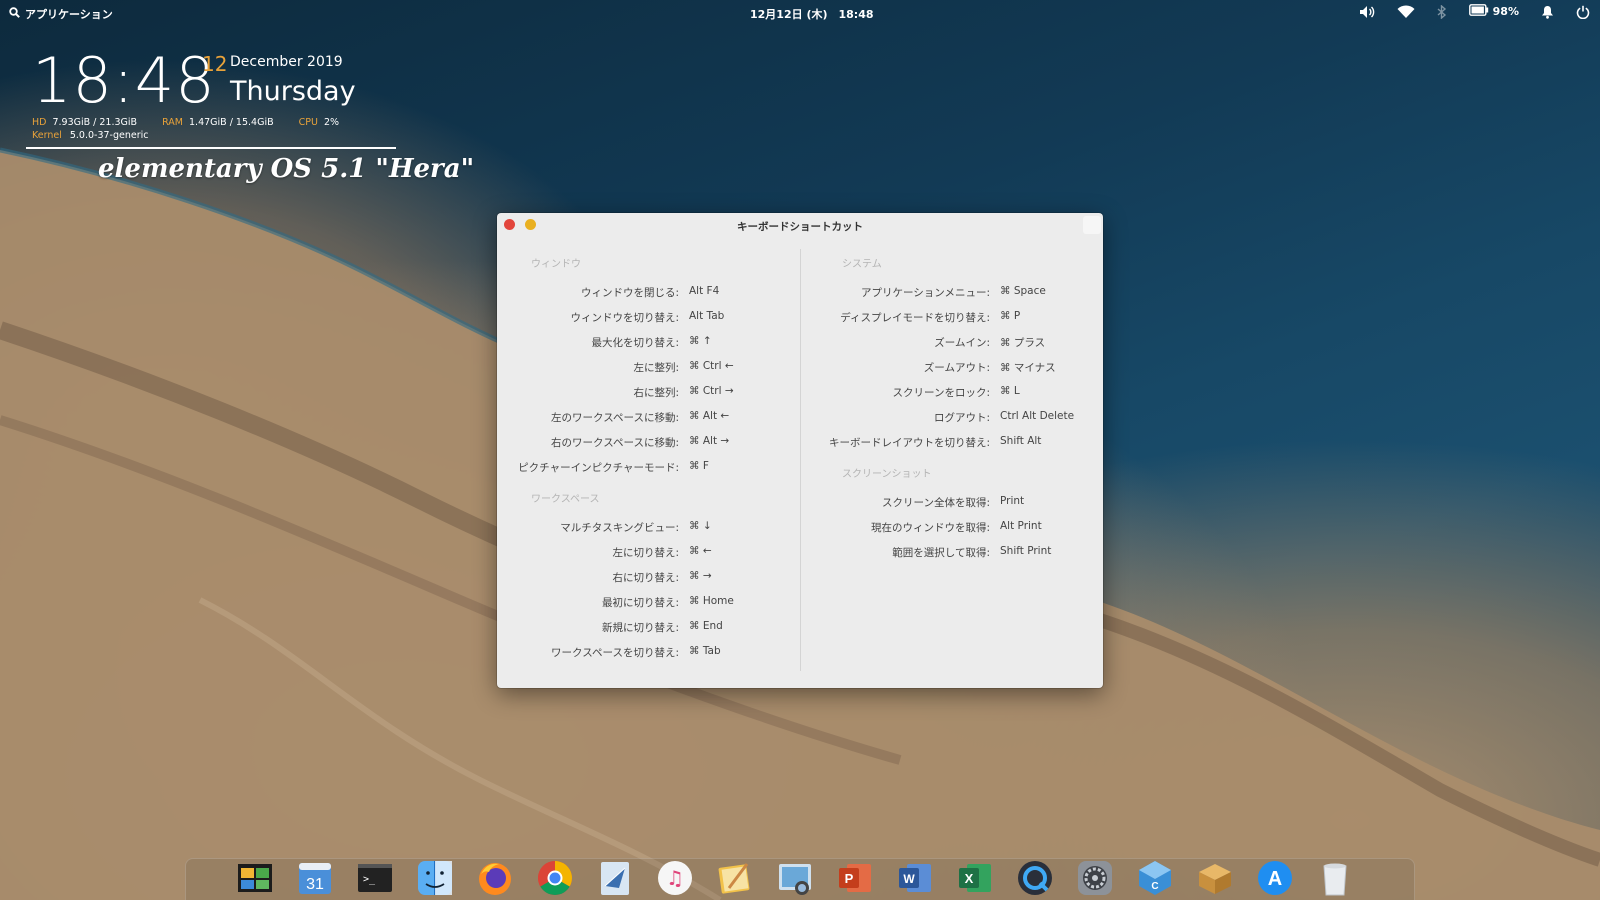  What do you see at coordinates (619, 528) in the screenshot?
I see `shortcut-label: マルチタスキングビュー:` at bounding box center [619, 528].